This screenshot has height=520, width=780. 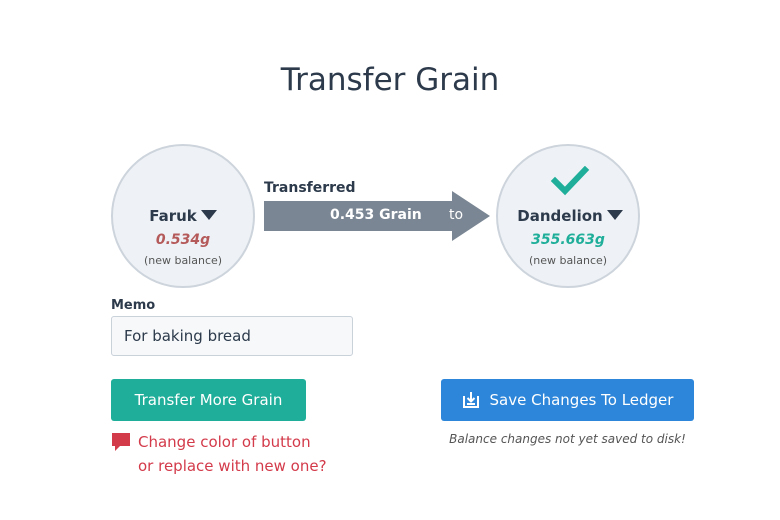 I want to click on to-account-selector: Dandelion, so click(x=570, y=216).